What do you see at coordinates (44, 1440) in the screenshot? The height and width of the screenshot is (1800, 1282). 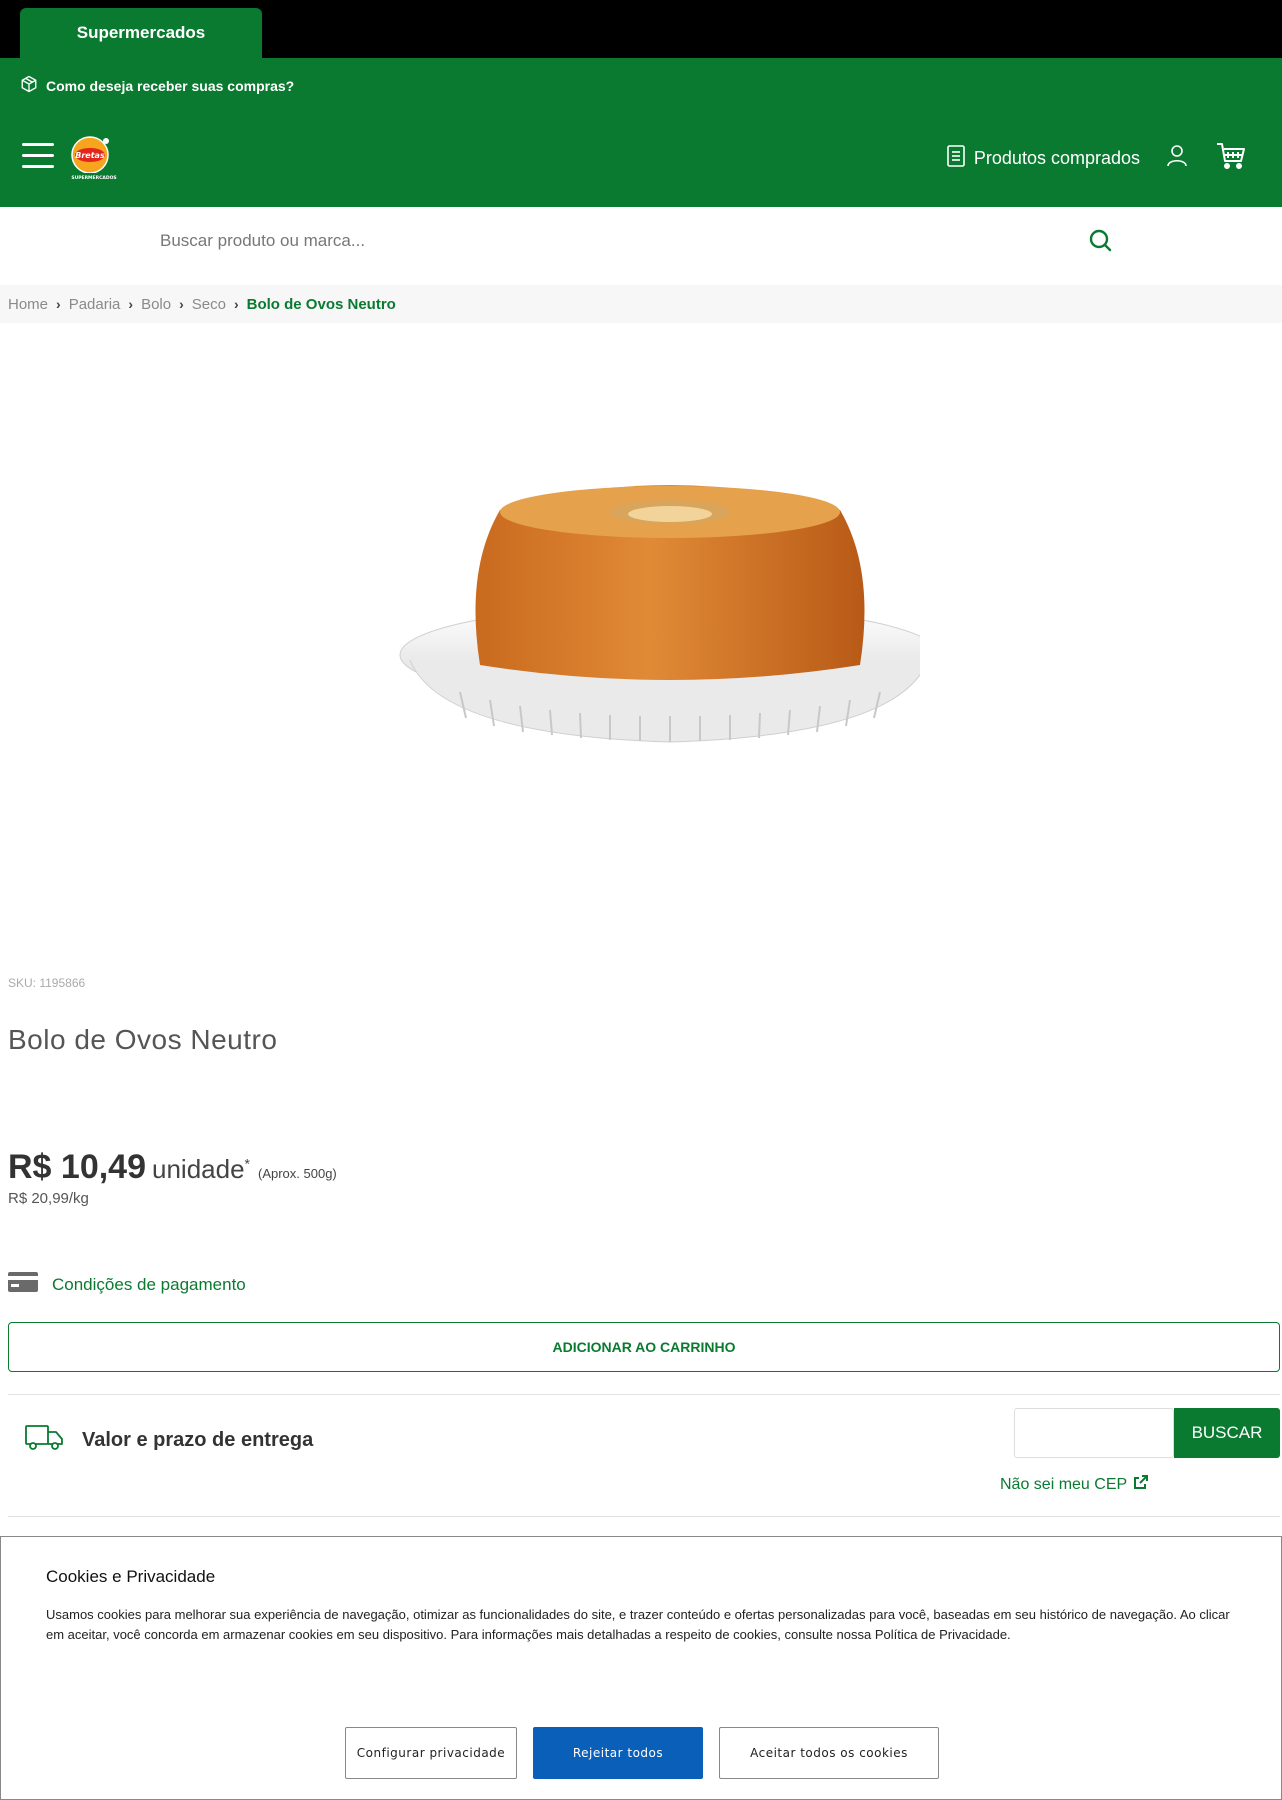 I see `delivery-truck-icon` at bounding box center [44, 1440].